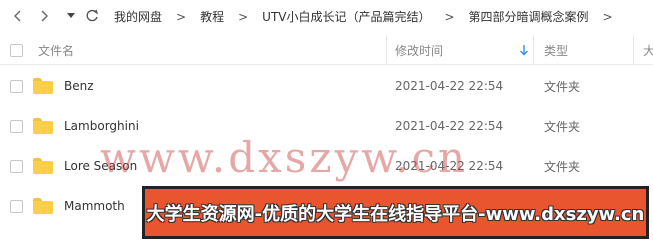 This screenshot has width=653, height=242. Describe the element at coordinates (44, 16) in the screenshot. I see `chevron-right-icon` at that location.